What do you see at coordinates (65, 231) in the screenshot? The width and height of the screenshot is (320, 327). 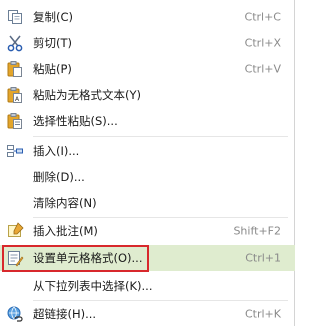 I see `menu-item-label: 插入批注(M)` at bounding box center [65, 231].